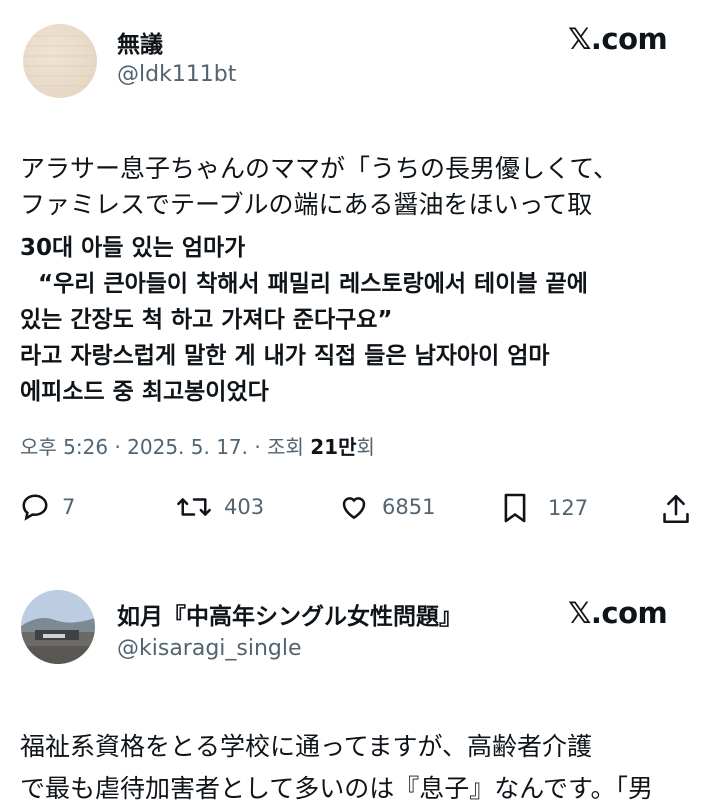 Image resolution: width=714 pixels, height=810 pixels. I want to click on display-name: 如月『中高年シングル女性問題』, so click(289, 614).